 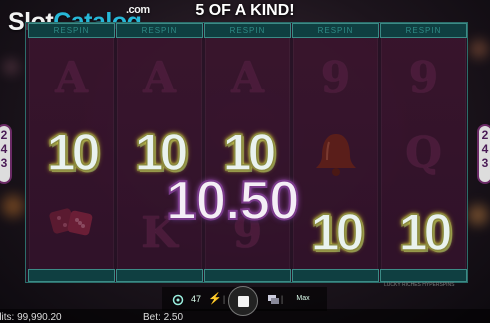 I want to click on respin-button-reel-4: RESPIN, so click(x=335, y=30).